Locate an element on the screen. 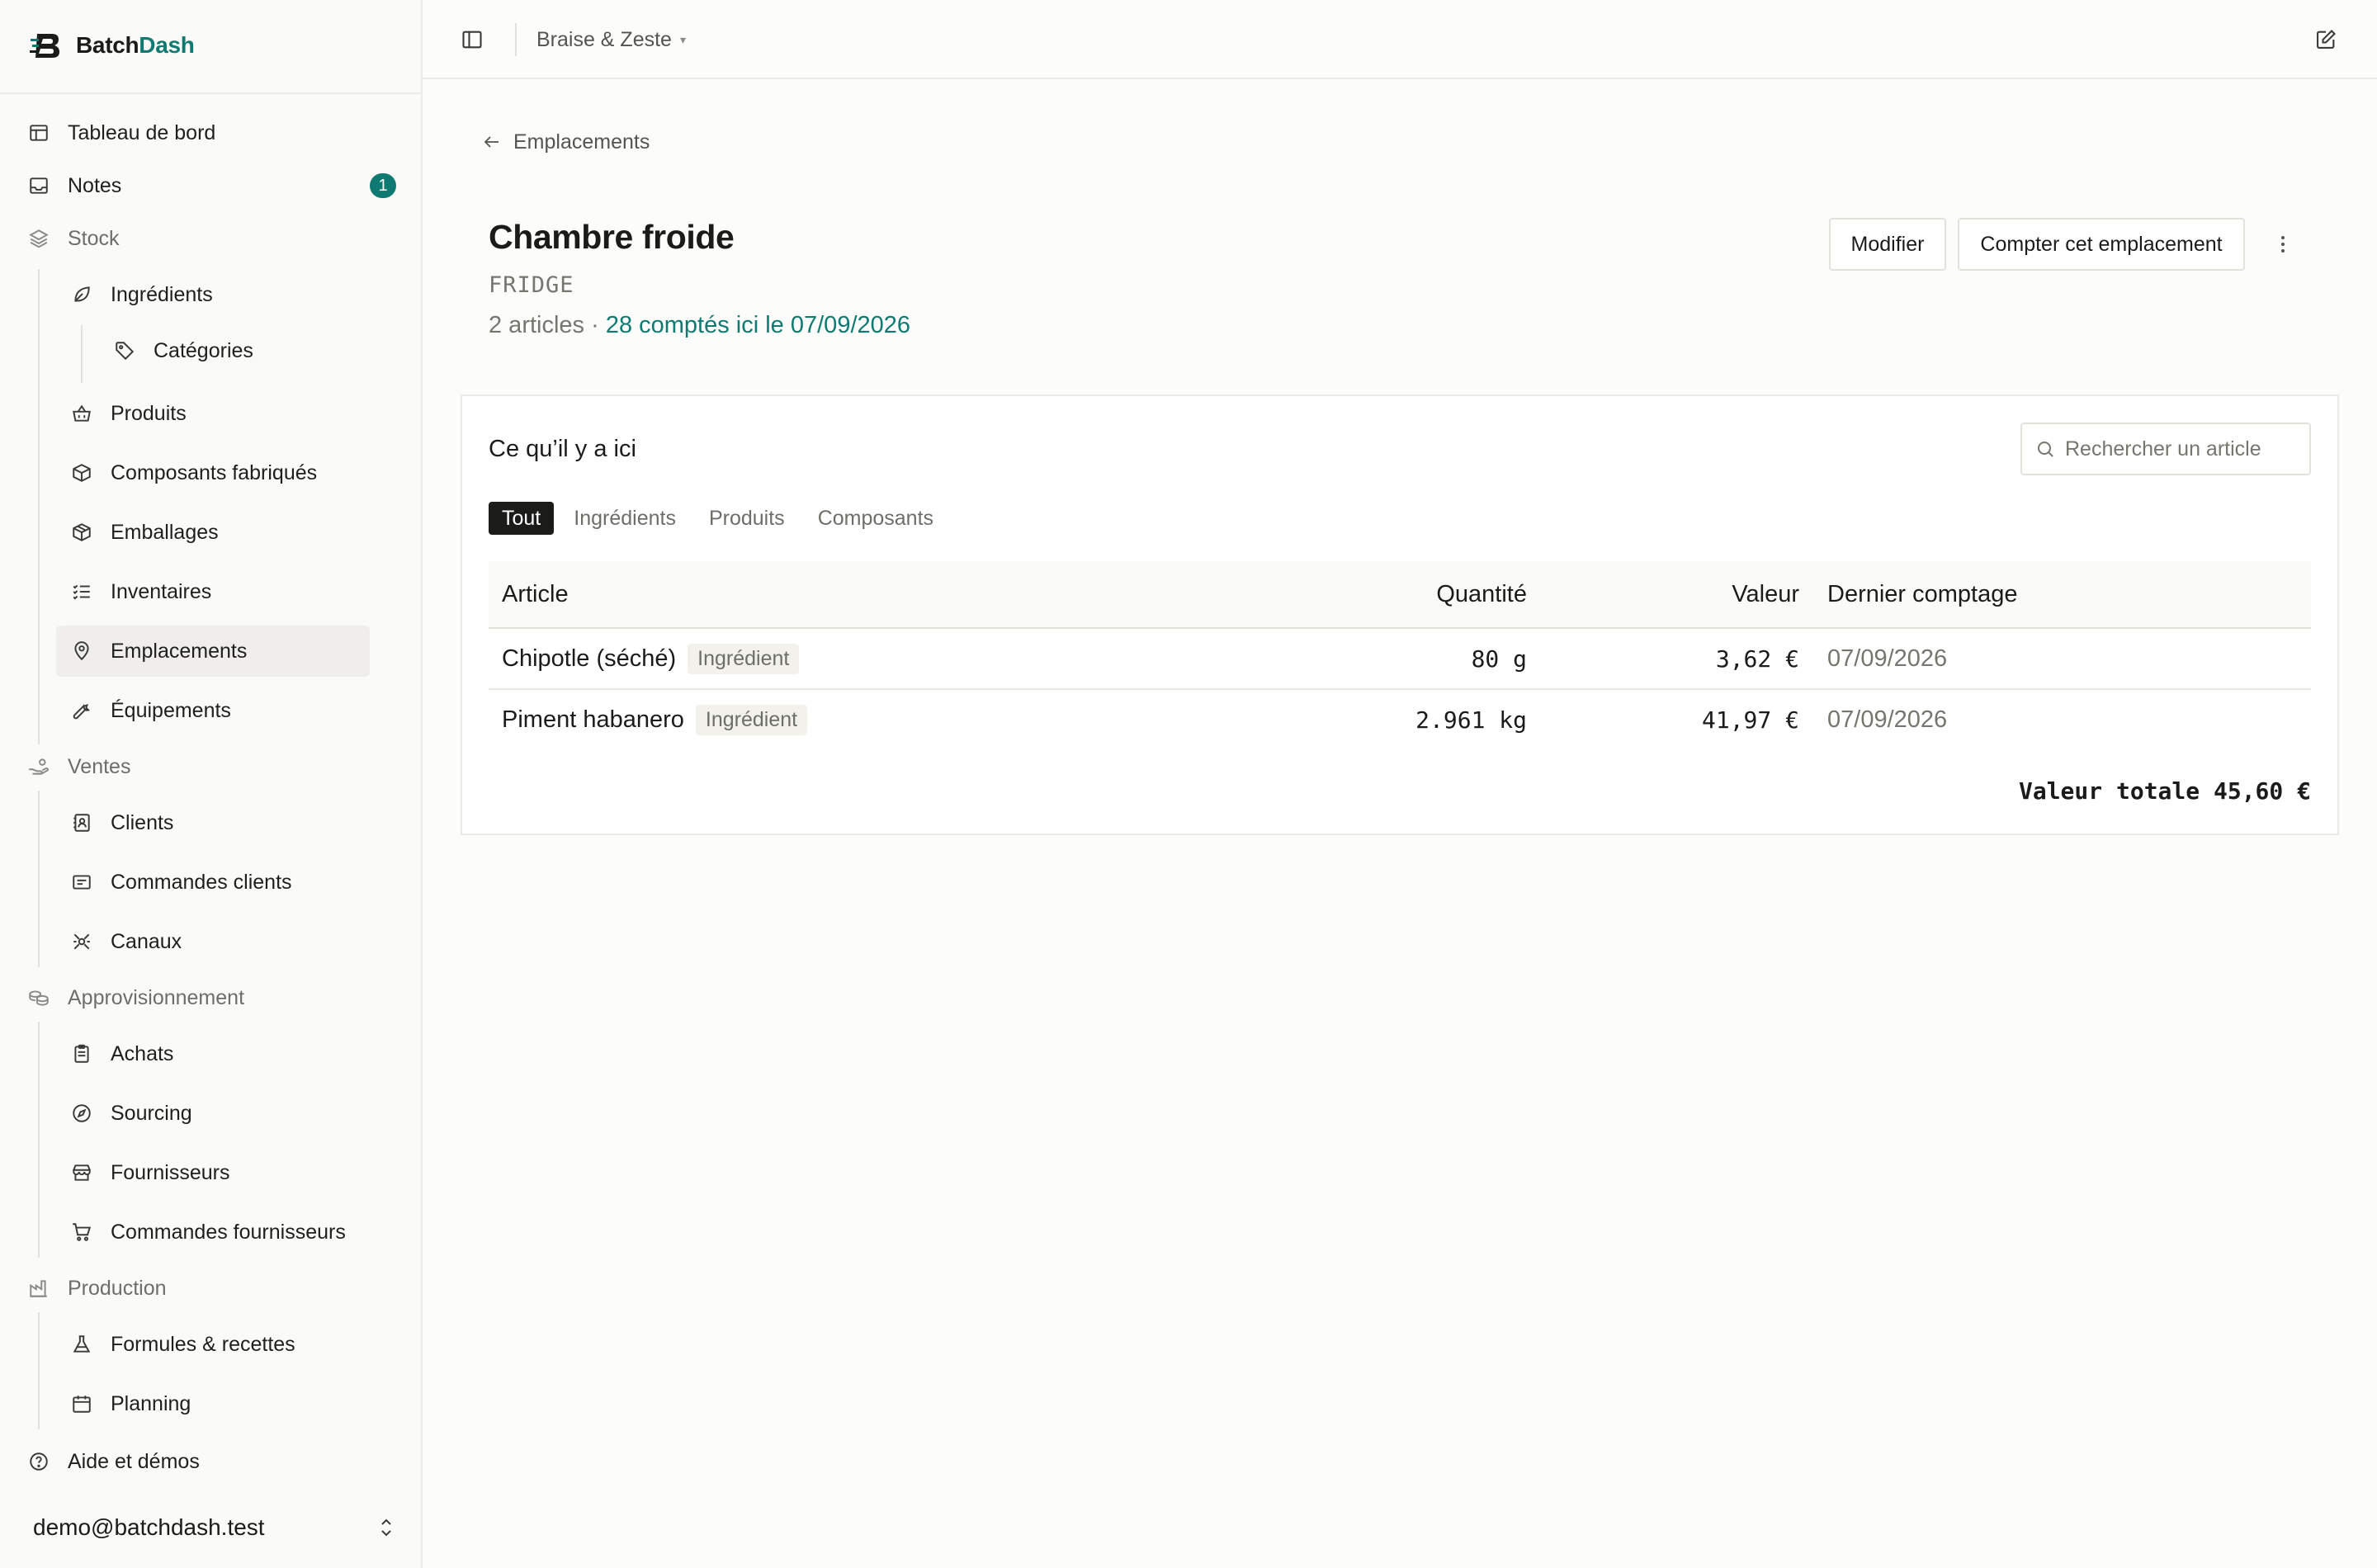  sidebar-item-sourcing: Sourcing is located at coordinates (219, 1113).